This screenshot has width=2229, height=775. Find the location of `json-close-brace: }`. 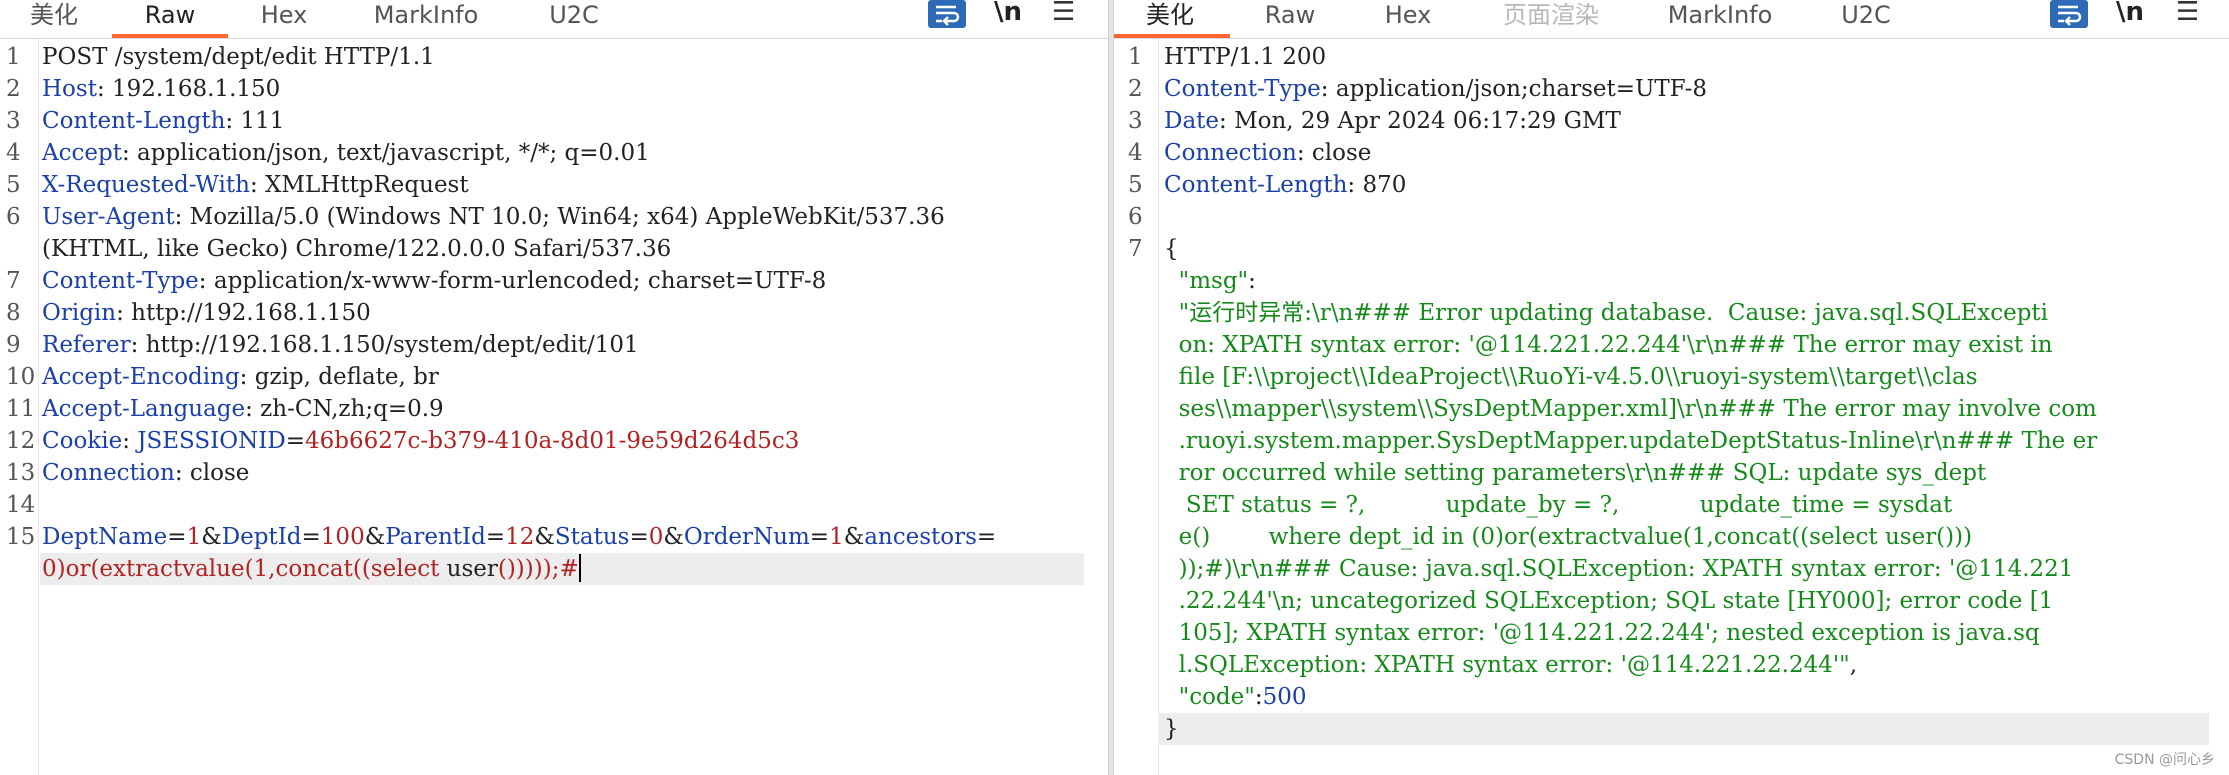

json-close-brace: } is located at coordinates (1171, 729).